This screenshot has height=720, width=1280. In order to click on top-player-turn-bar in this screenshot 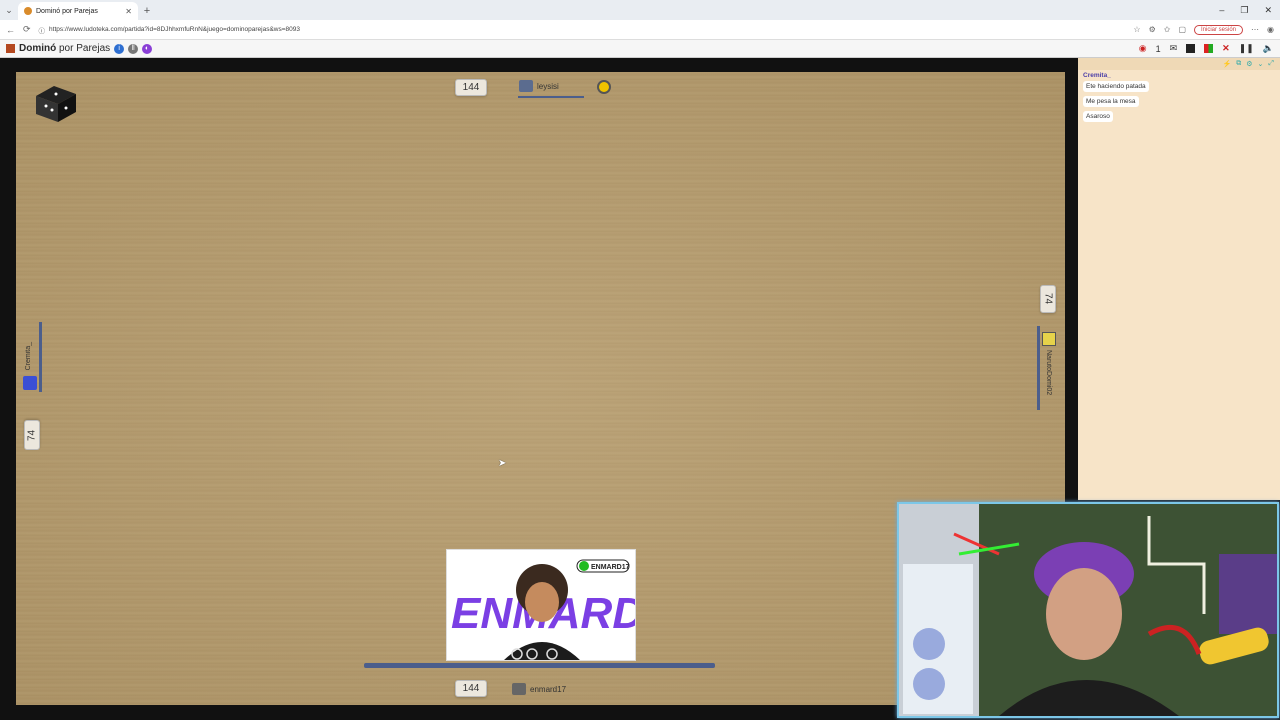, I will do `click(551, 97)`.